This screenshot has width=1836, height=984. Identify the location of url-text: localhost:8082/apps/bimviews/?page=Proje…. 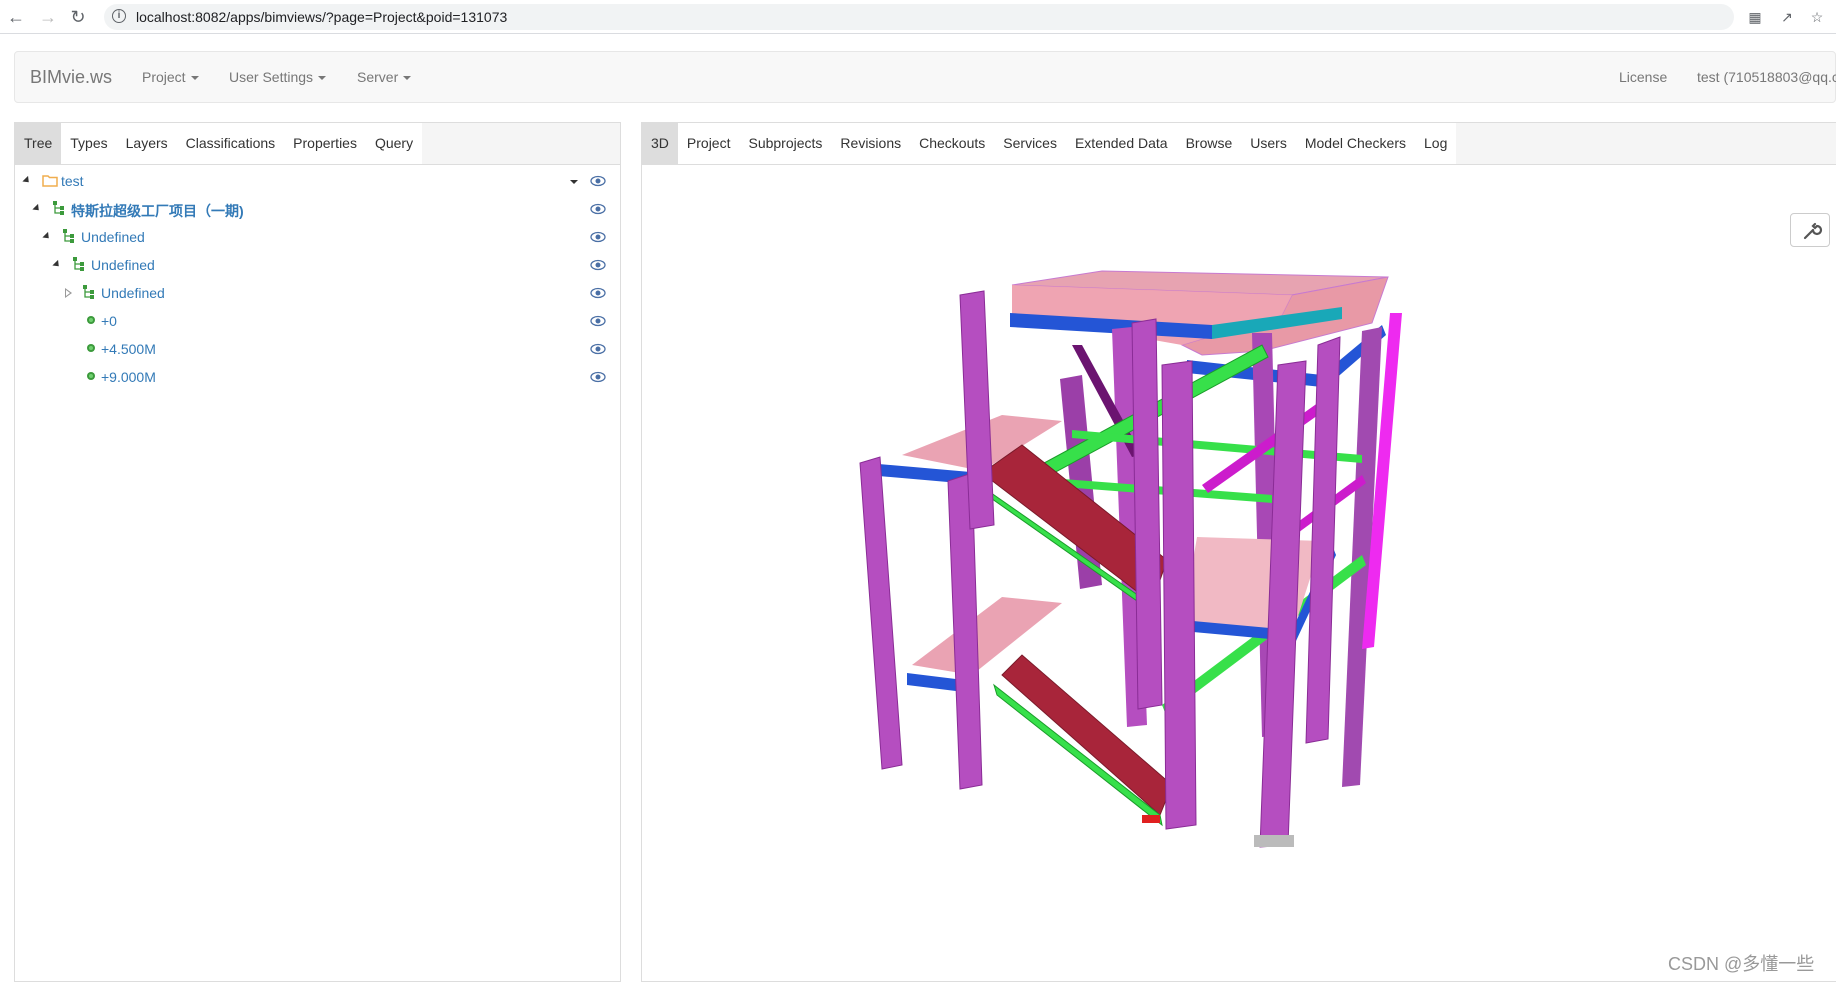
(321, 17).